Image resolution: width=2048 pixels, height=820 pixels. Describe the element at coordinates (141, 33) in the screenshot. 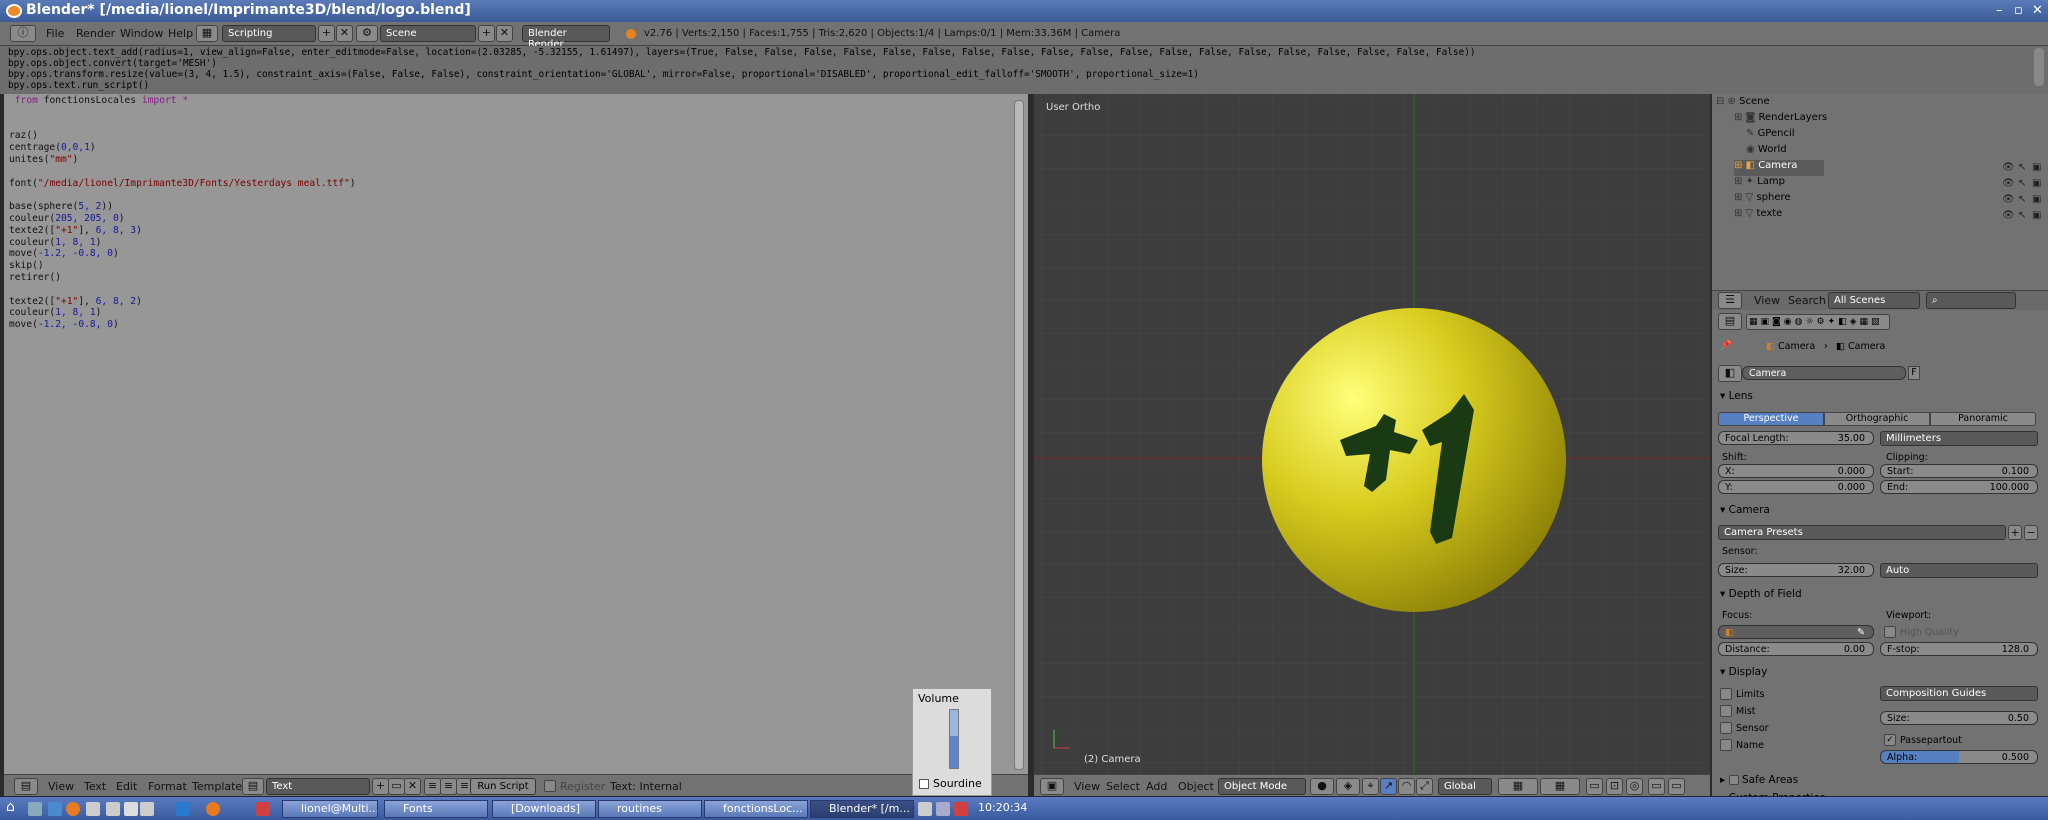

I see `menu-window: Window` at that location.